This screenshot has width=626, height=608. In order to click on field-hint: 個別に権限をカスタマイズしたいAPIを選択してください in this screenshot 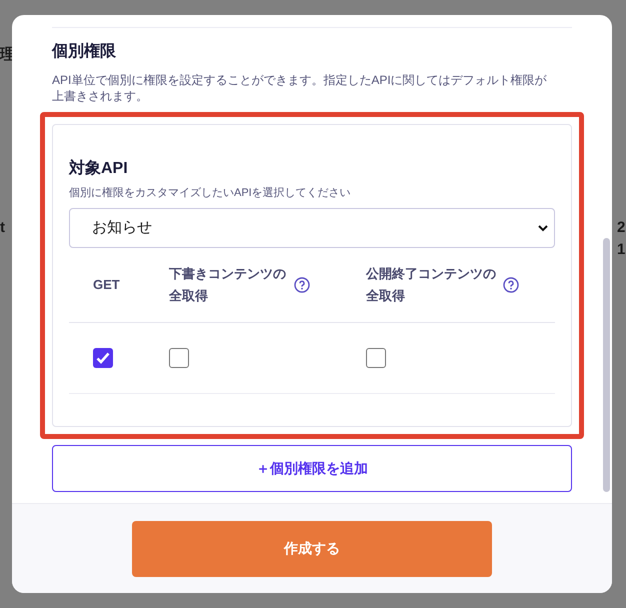, I will do `click(210, 193)`.